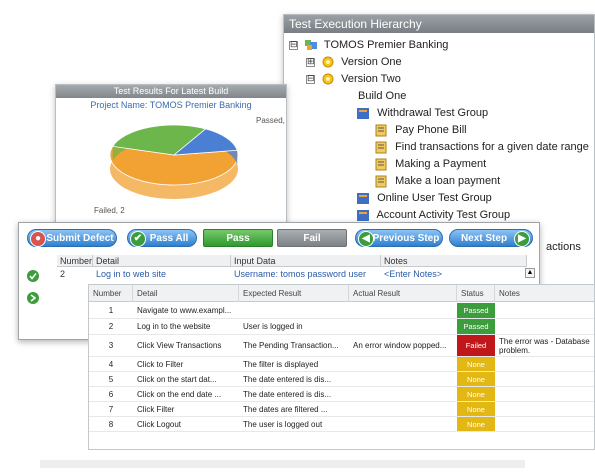 Image resolution: width=595 pixels, height=475 pixels. I want to click on tree-label: TOMOS Premier Banking, so click(386, 45).